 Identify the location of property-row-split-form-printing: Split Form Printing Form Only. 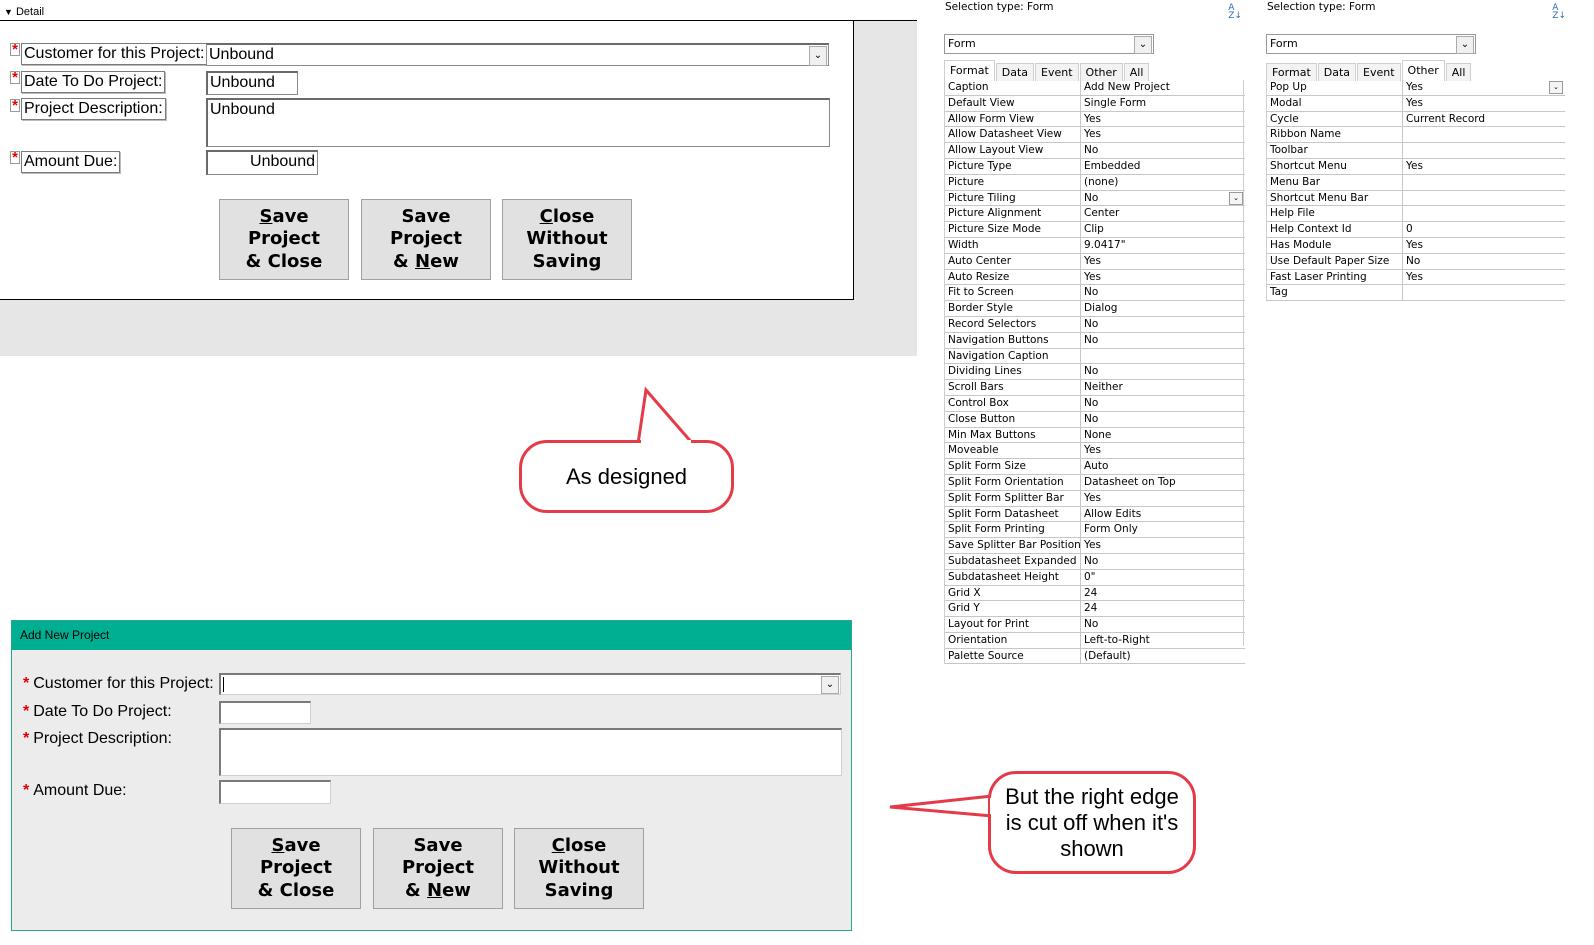
(1095, 530).